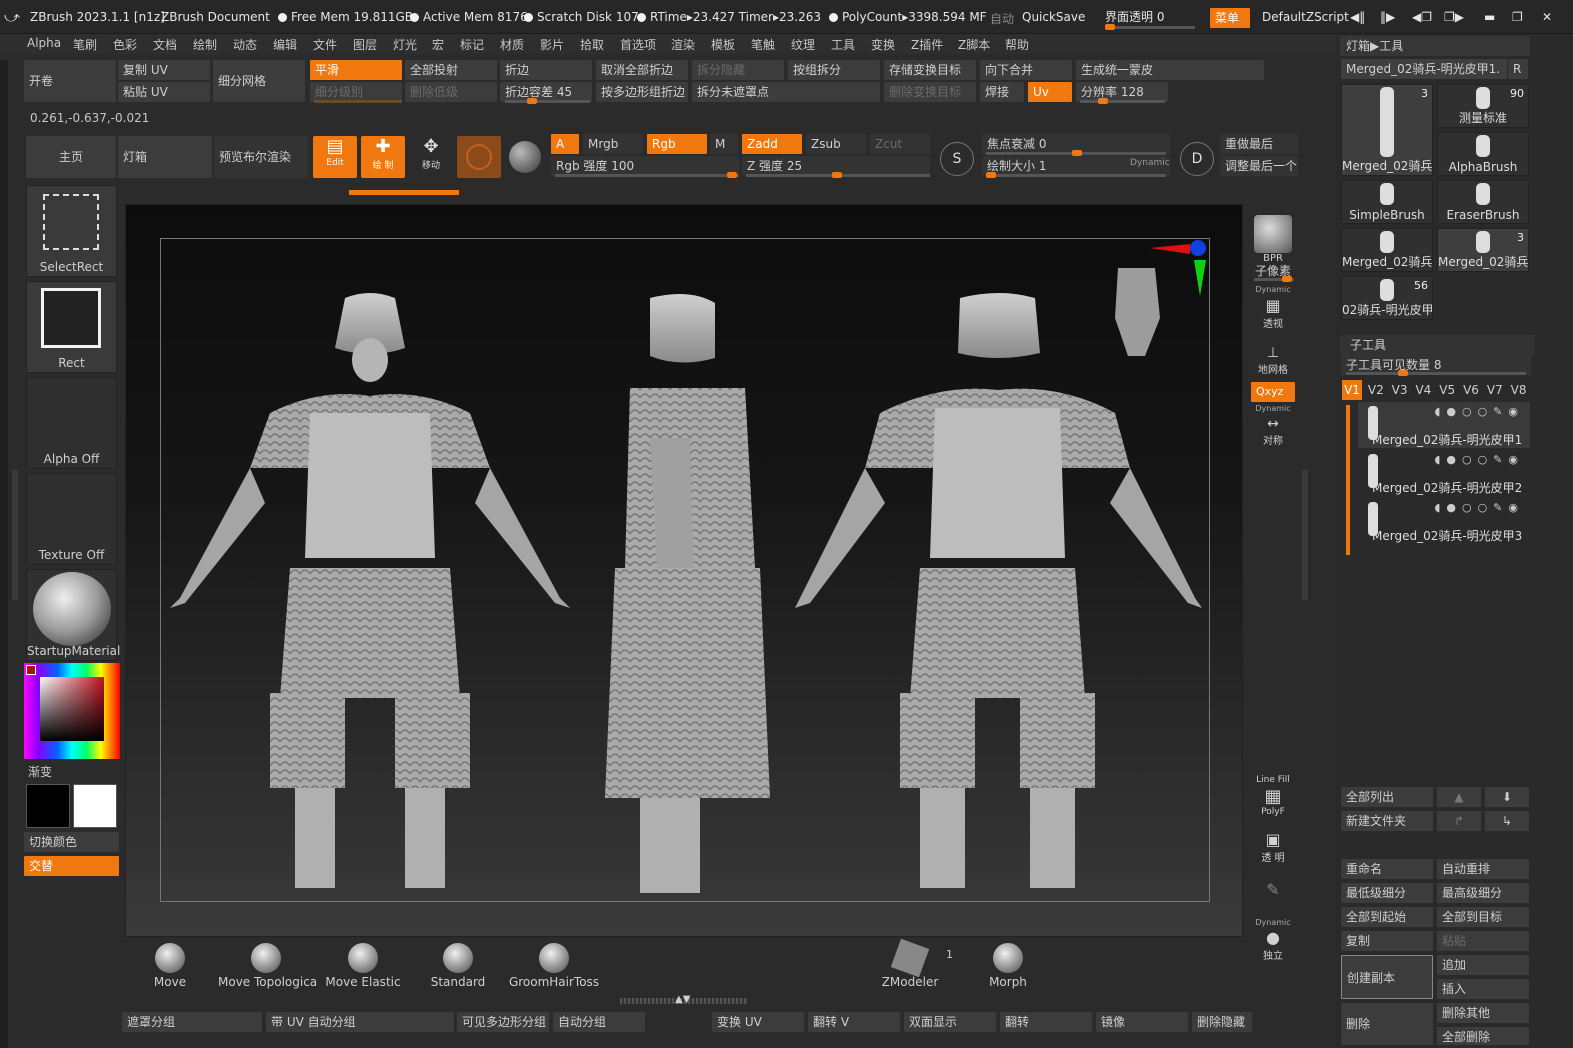 This screenshot has width=1573, height=1048. Describe the element at coordinates (1424, 69) in the screenshot. I see `current-tool-name: Merged_02骑兵-明光皮甲1.` at that location.